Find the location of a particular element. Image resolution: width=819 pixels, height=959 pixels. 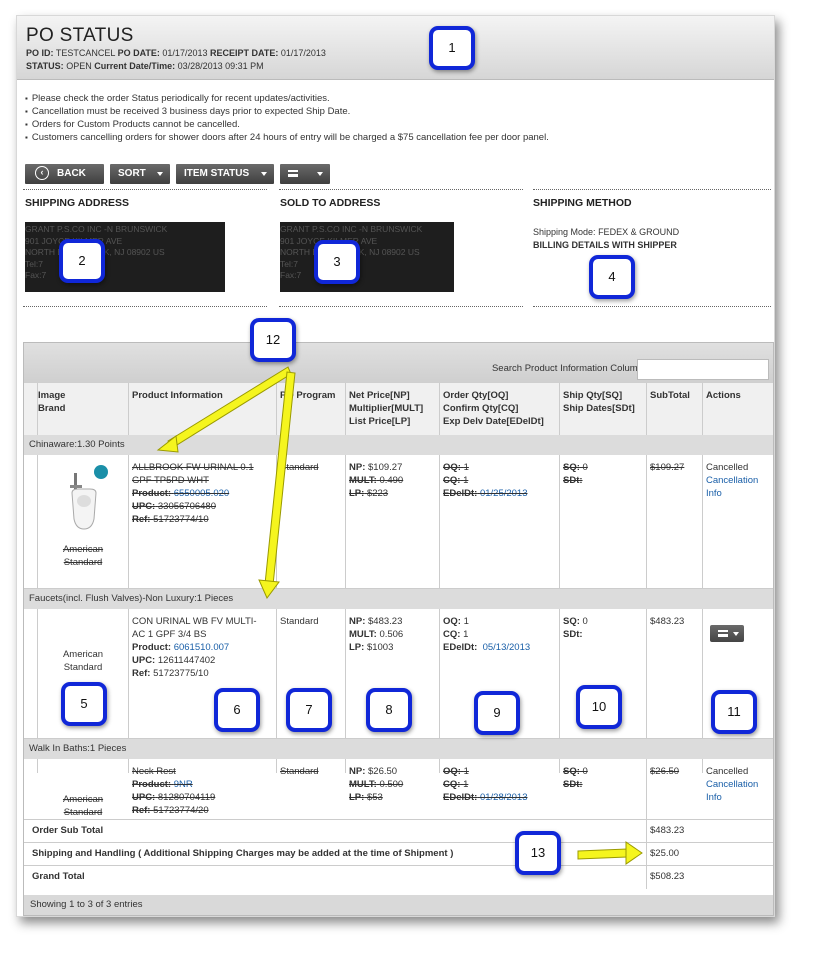

callout-12: 12 is located at coordinates (273, 340).